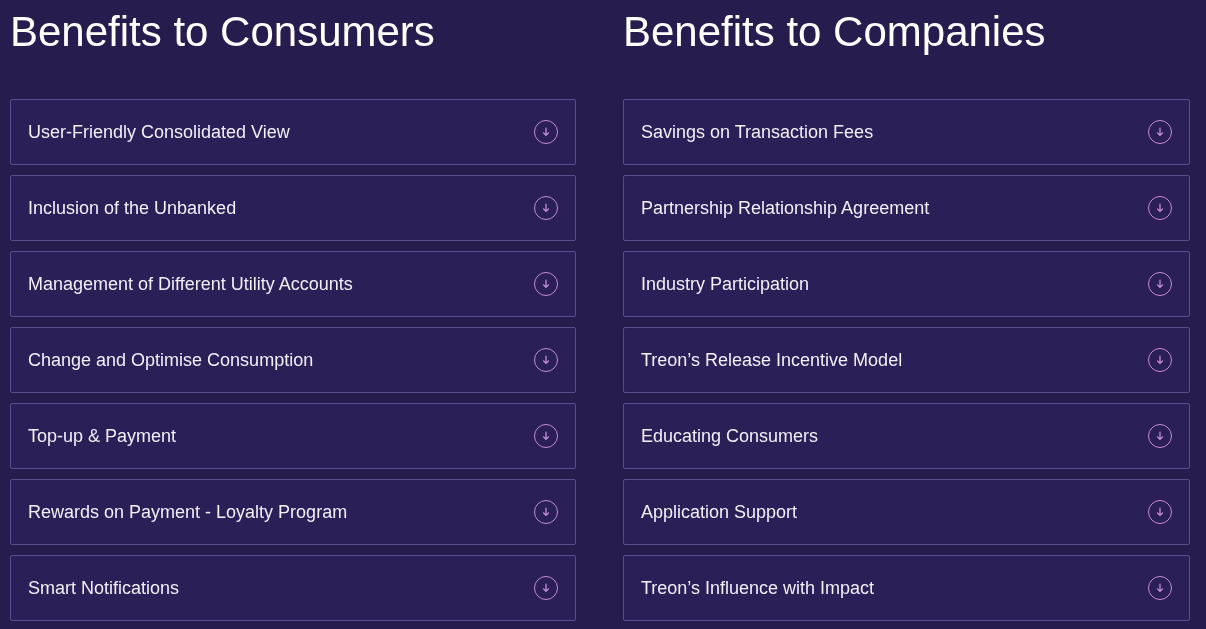 The height and width of the screenshot is (629, 1206). Describe the element at coordinates (293, 360) in the screenshot. I see `accordion-header: Change and Optimise Consumption` at that location.